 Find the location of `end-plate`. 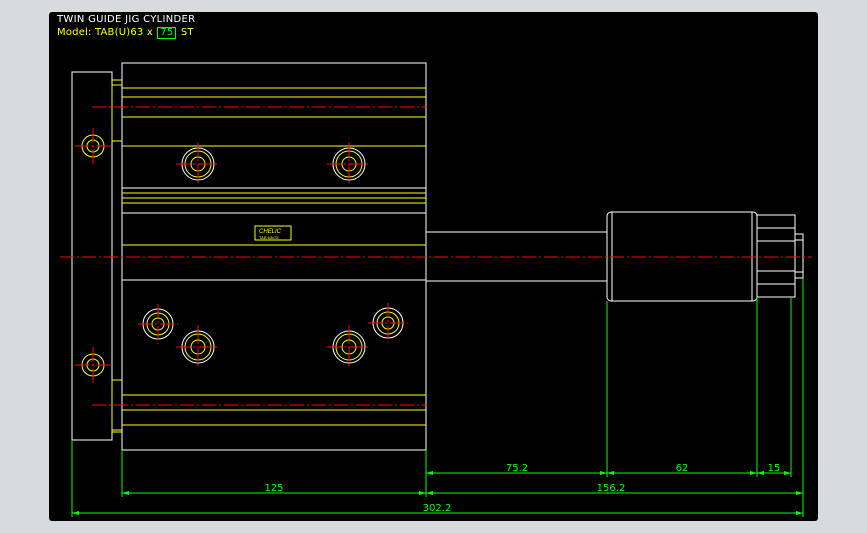

end-plate is located at coordinates (97, 256).